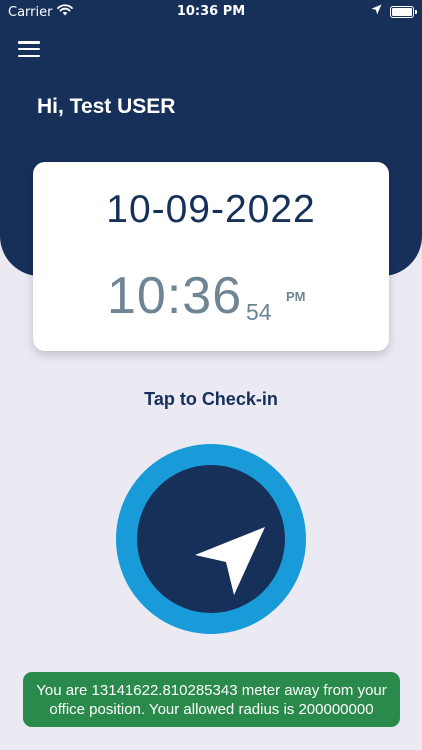 Image resolution: width=422 pixels, height=750 pixels. What do you see at coordinates (403, 11) in the screenshot?
I see `battery-icon` at bounding box center [403, 11].